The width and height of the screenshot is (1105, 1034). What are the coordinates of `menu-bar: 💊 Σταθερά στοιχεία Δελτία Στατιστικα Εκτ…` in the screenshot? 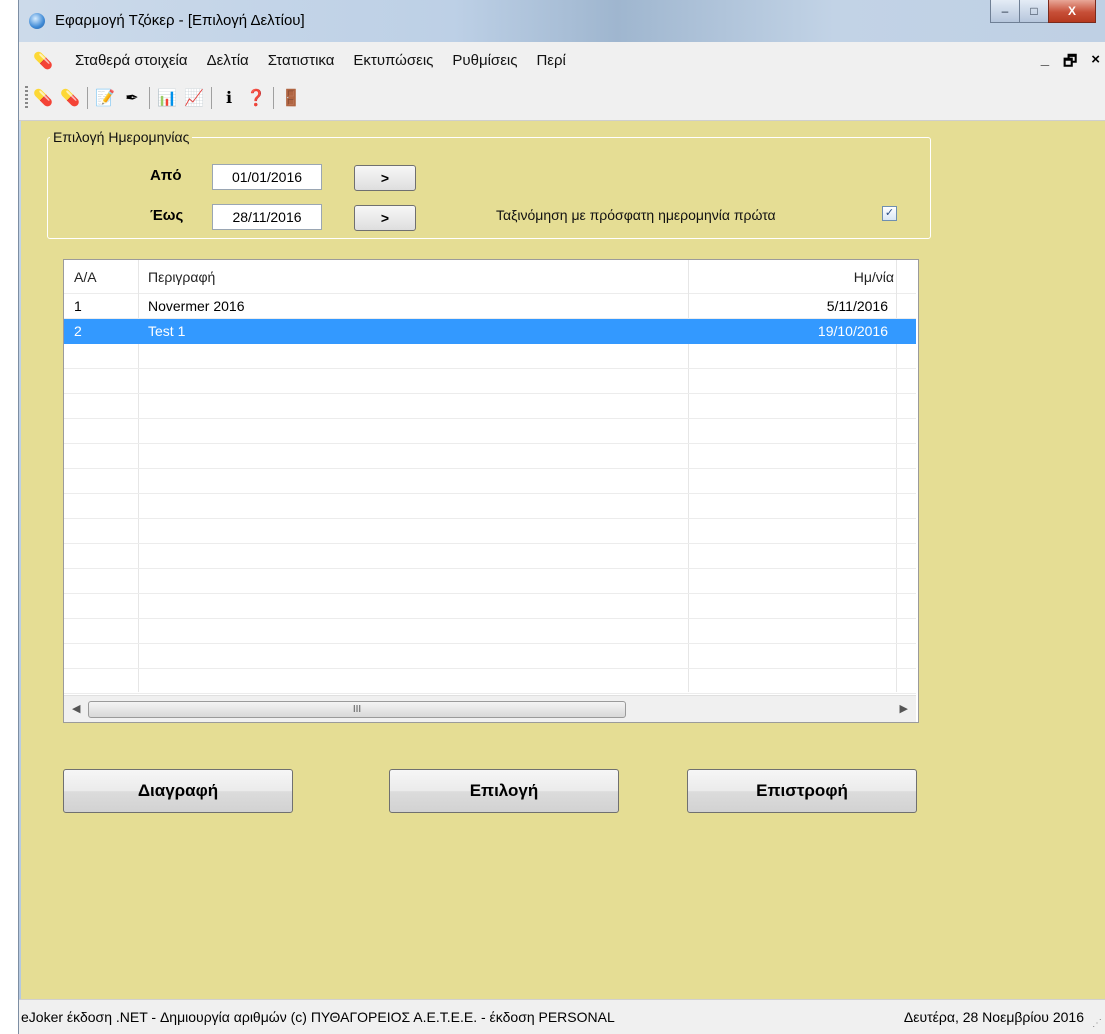 It's located at (562, 60).